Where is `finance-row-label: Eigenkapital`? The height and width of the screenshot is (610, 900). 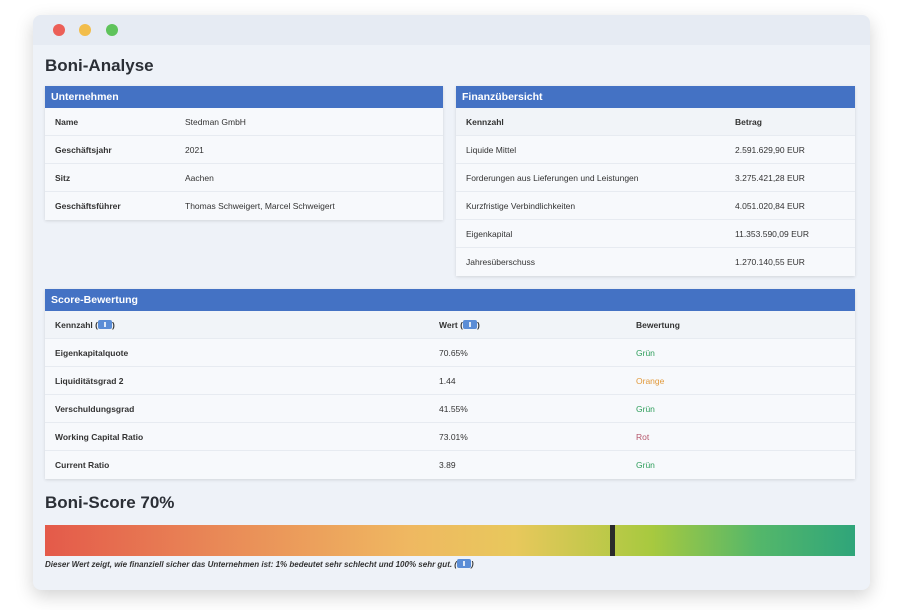 finance-row-label: Eigenkapital is located at coordinates (489, 233).